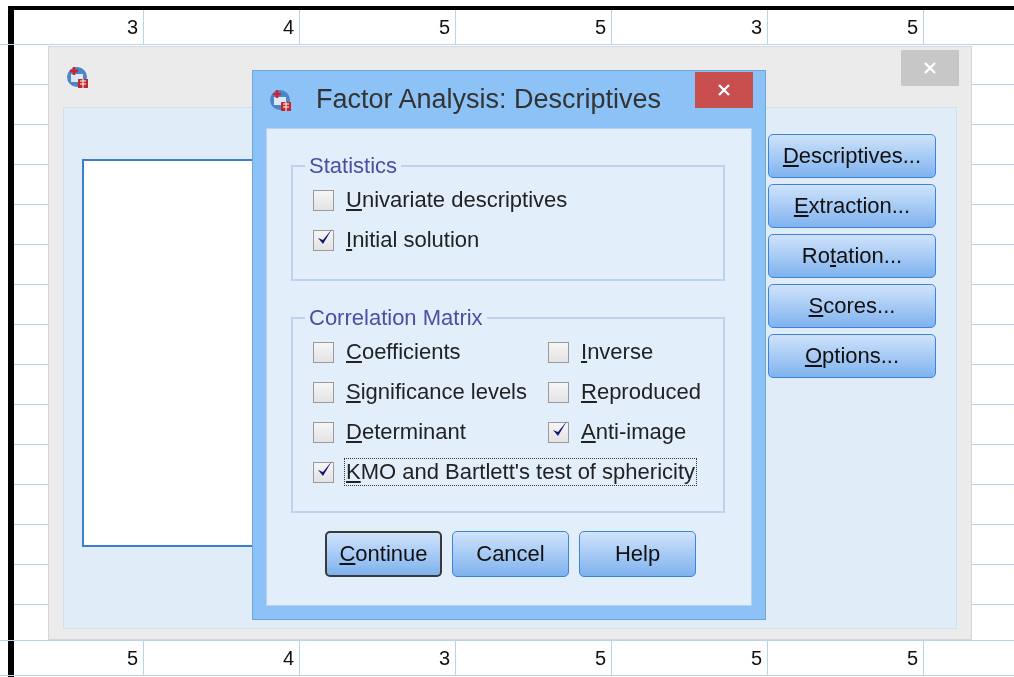 This screenshot has height=677, width=1014. Describe the element at coordinates (489, 99) in the screenshot. I see `window-title: Factor Analysis: Descriptives` at that location.